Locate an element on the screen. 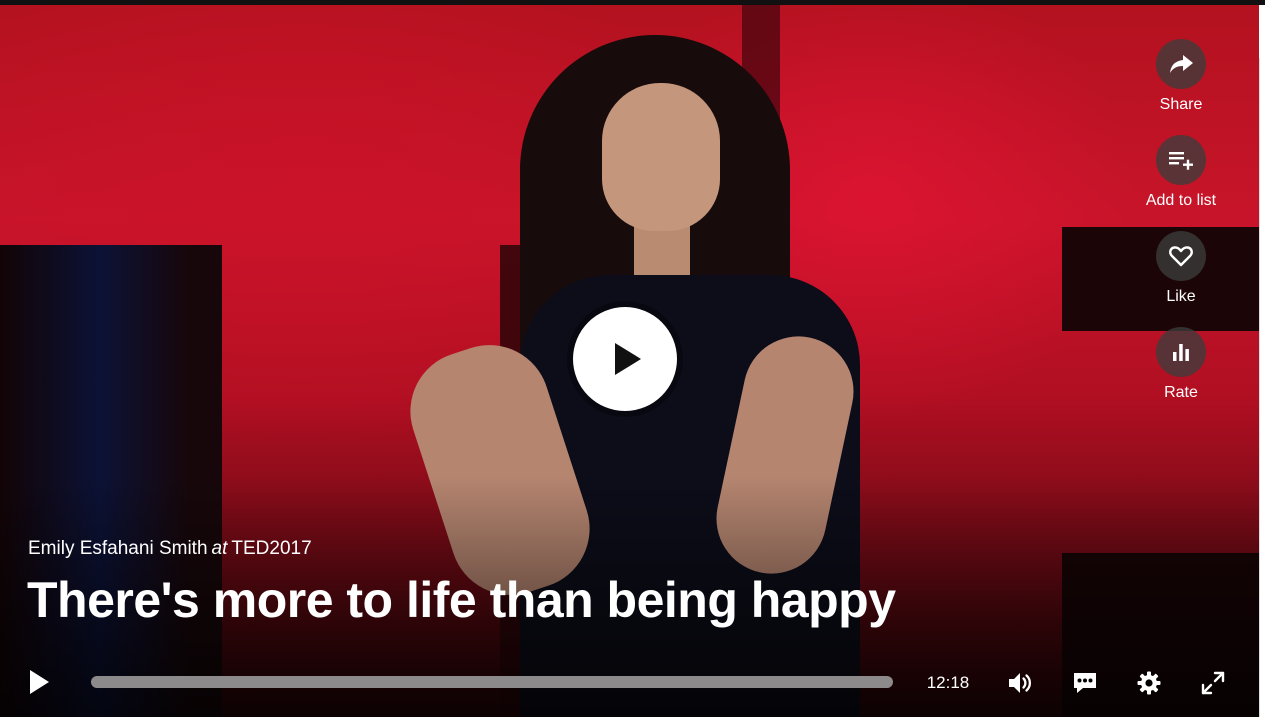 This screenshot has width=1265, height=717. add-to-list-circle is located at coordinates (1181, 160).